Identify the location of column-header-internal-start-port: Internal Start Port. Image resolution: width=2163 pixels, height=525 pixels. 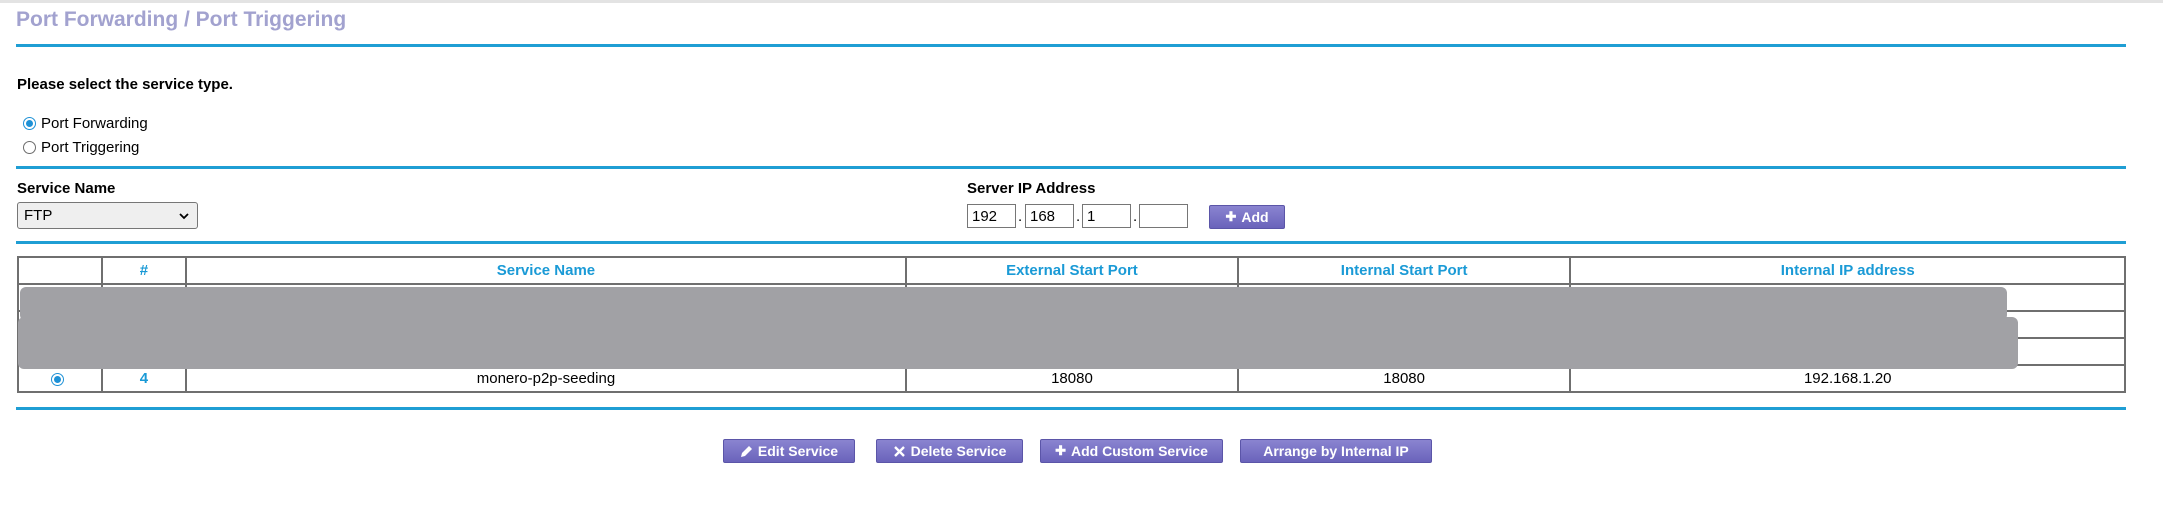
(1404, 270).